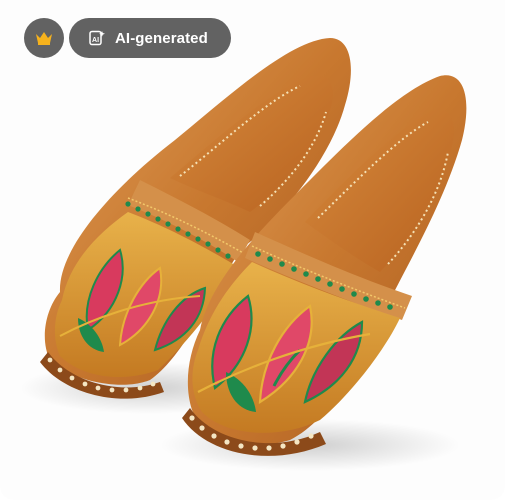  I want to click on ai-sparkle-icon: AI, so click(97, 38).